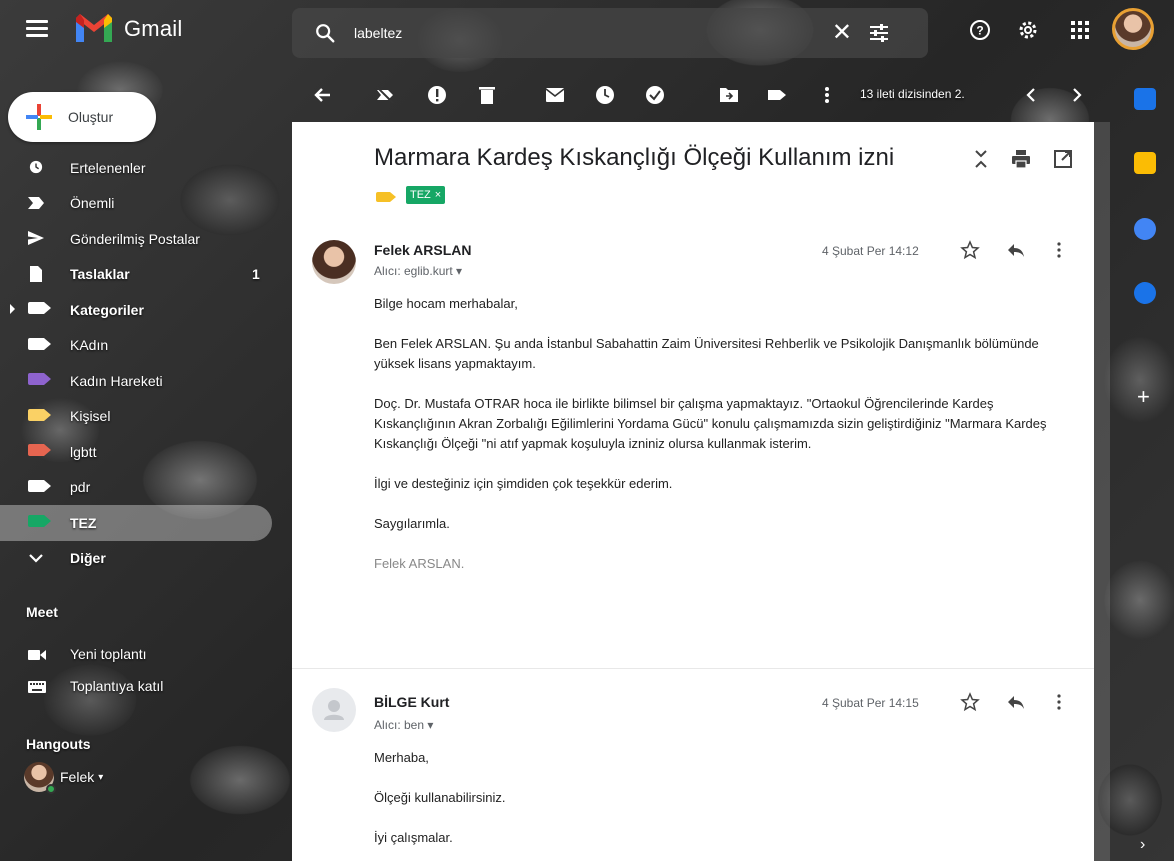 Image resolution: width=1174 pixels, height=861 pixels. Describe the element at coordinates (39, 117) in the screenshot. I see `plus-icon` at that location.